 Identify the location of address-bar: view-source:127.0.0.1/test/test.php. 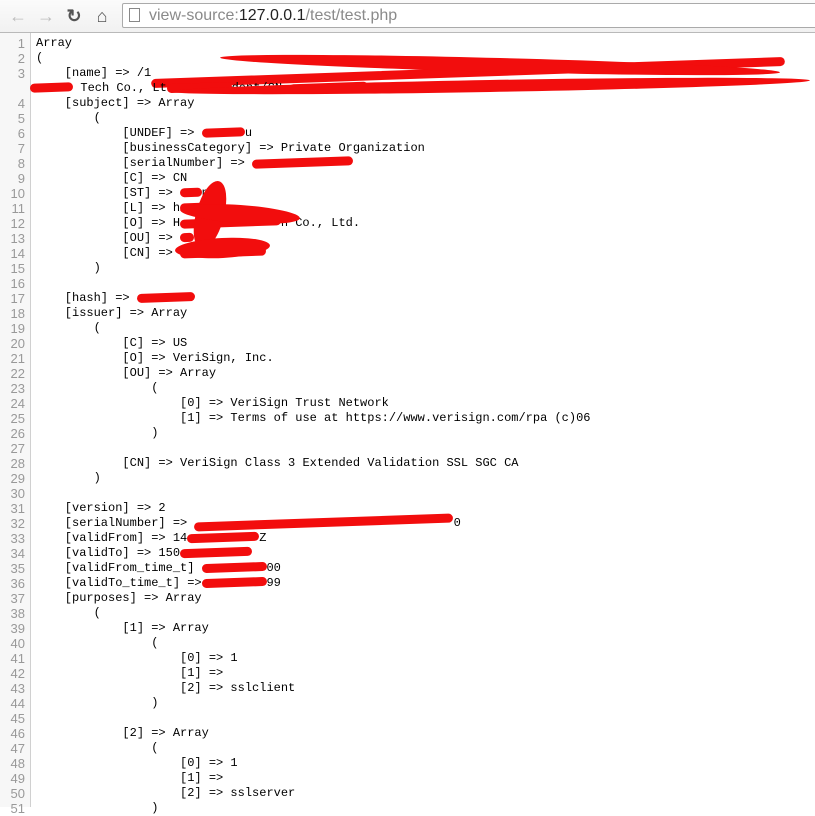
(468, 15).